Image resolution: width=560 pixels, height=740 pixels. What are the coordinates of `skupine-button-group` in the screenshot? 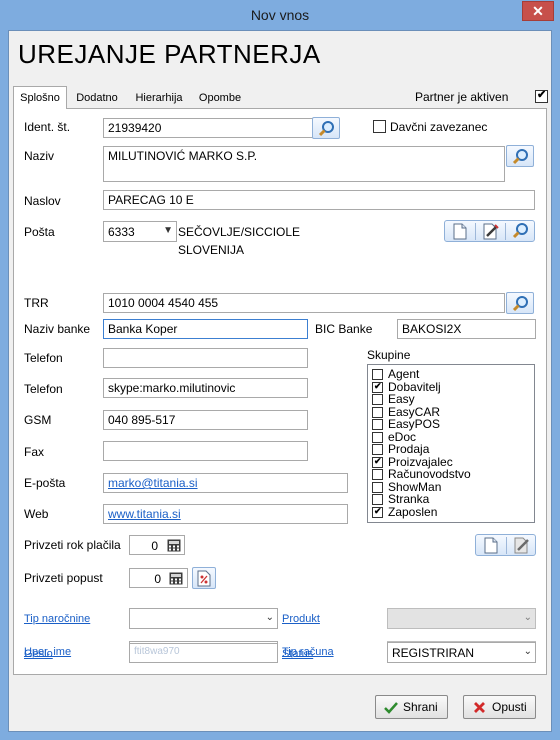 It's located at (505, 545).